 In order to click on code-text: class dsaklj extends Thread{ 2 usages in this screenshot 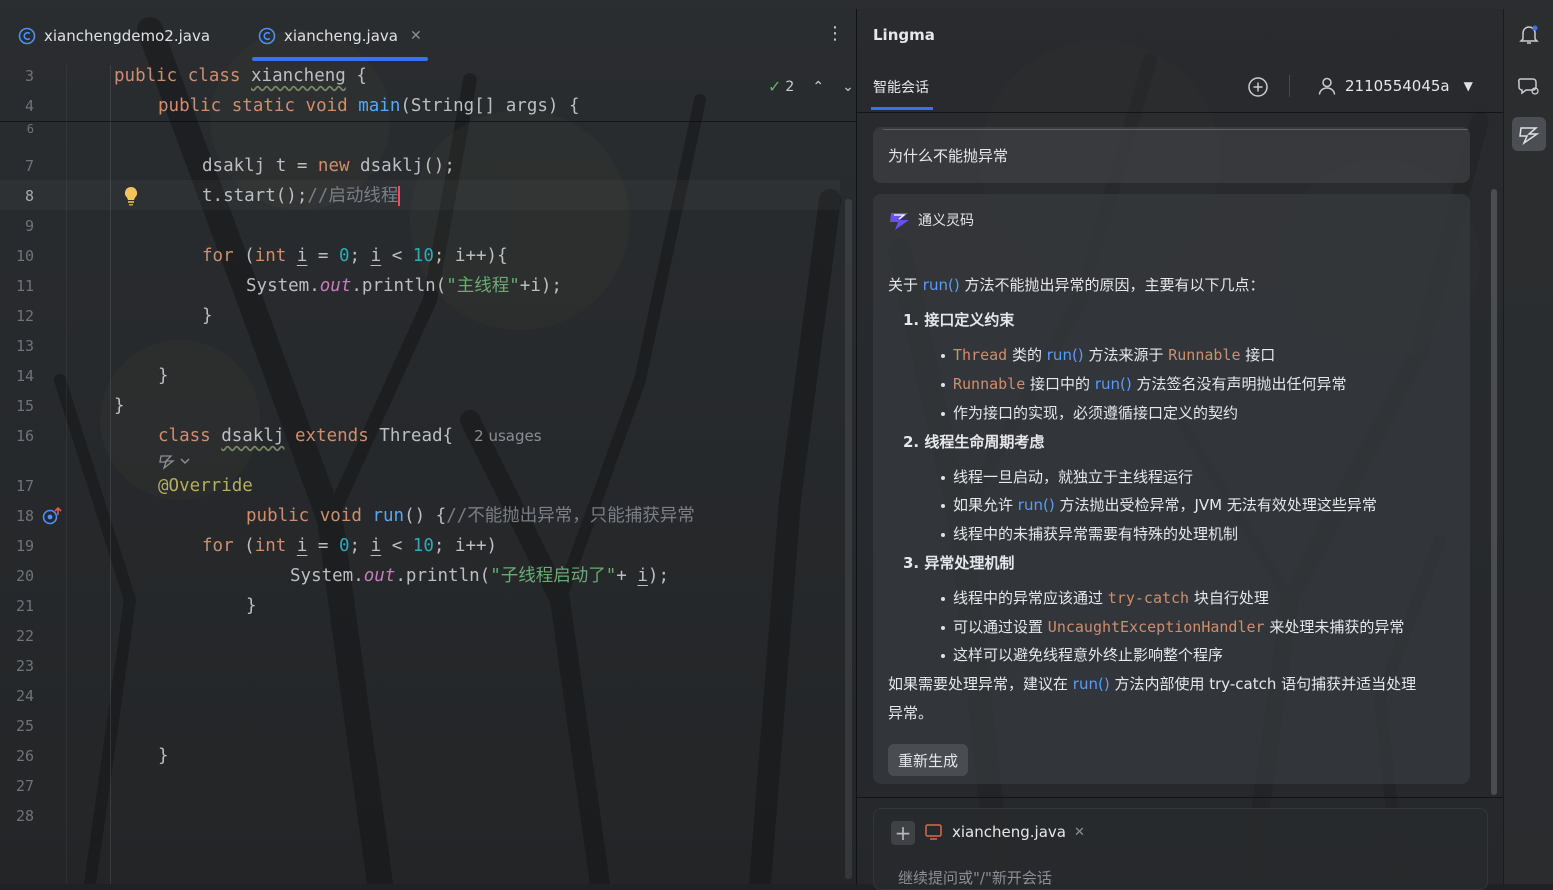, I will do `click(350, 436)`.